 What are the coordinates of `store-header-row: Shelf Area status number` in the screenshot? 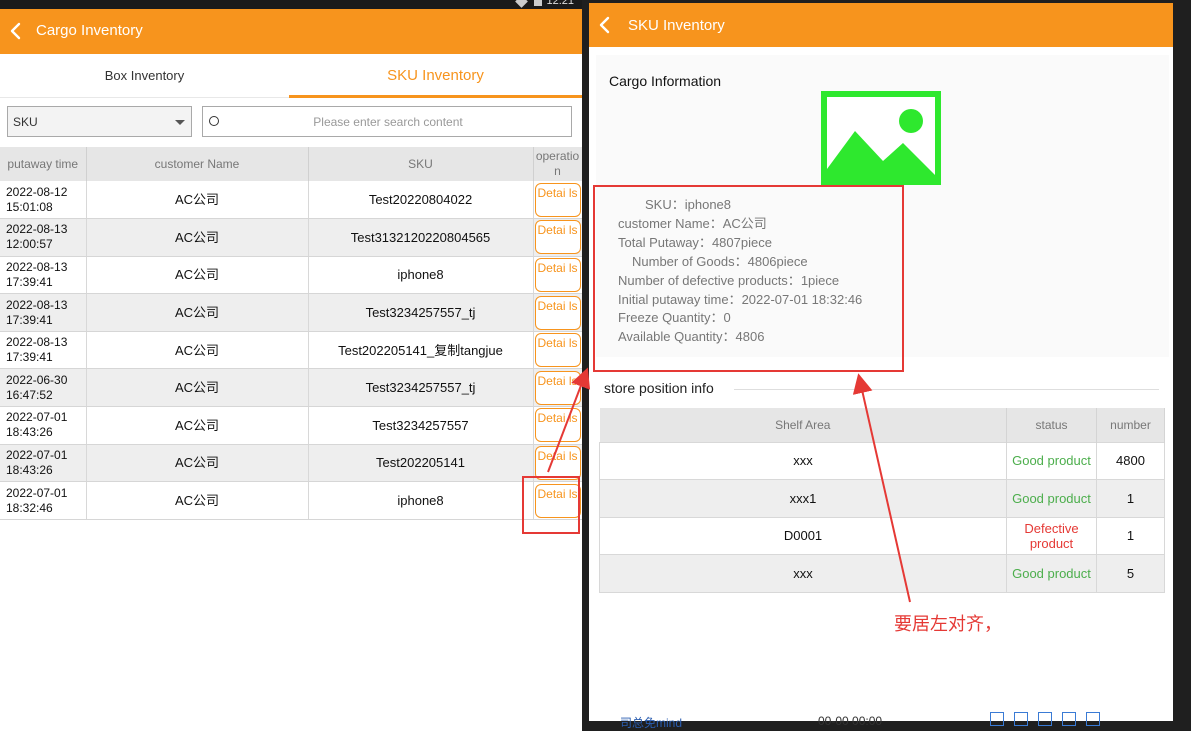 It's located at (882, 425).